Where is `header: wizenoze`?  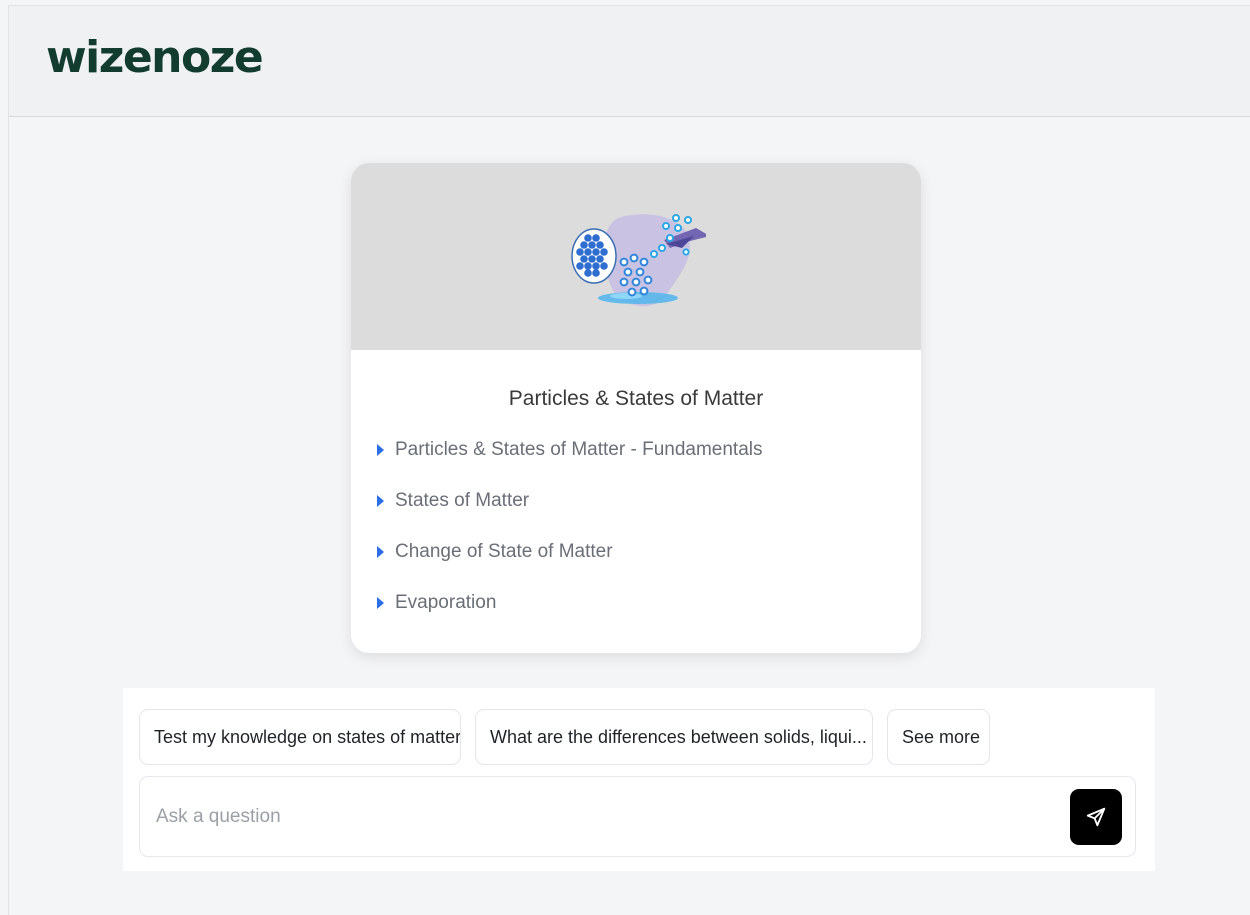 header: wizenoze is located at coordinates (629, 61).